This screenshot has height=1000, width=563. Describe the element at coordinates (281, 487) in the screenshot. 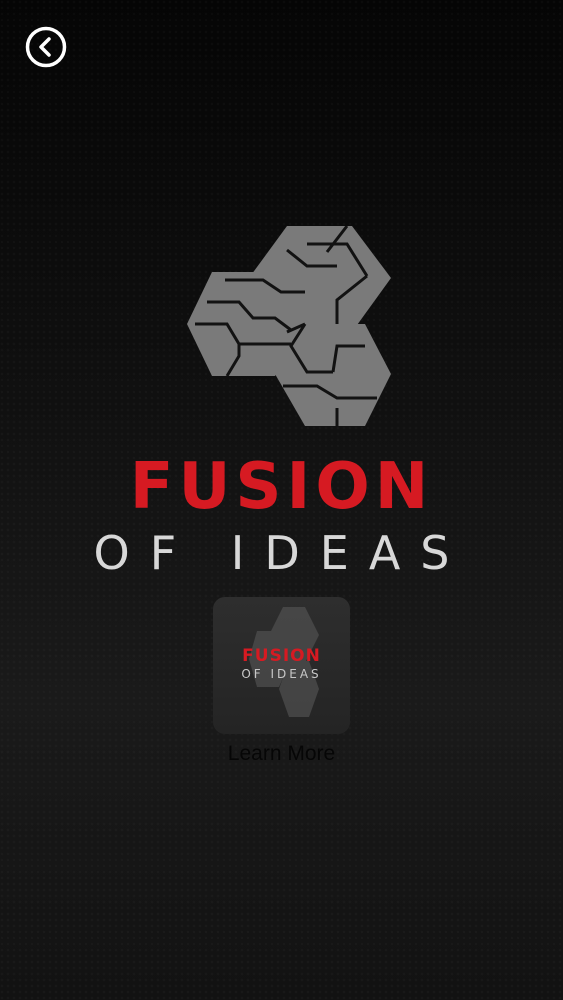

I see `brand-title: FUSION` at that location.